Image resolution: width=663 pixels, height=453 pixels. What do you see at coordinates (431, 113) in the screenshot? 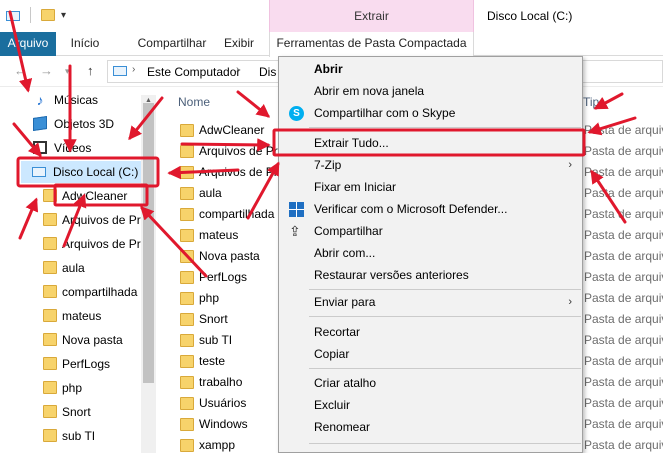
I see `menu-item-compartilhar-skype: S Compartilhar com o Skype` at bounding box center [431, 113].